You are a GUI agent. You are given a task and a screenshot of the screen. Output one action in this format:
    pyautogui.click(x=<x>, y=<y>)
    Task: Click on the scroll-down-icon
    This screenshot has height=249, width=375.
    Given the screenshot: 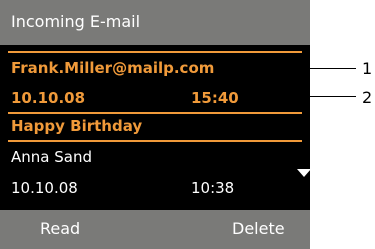 What is the action you would take?
    pyautogui.click(x=304, y=173)
    